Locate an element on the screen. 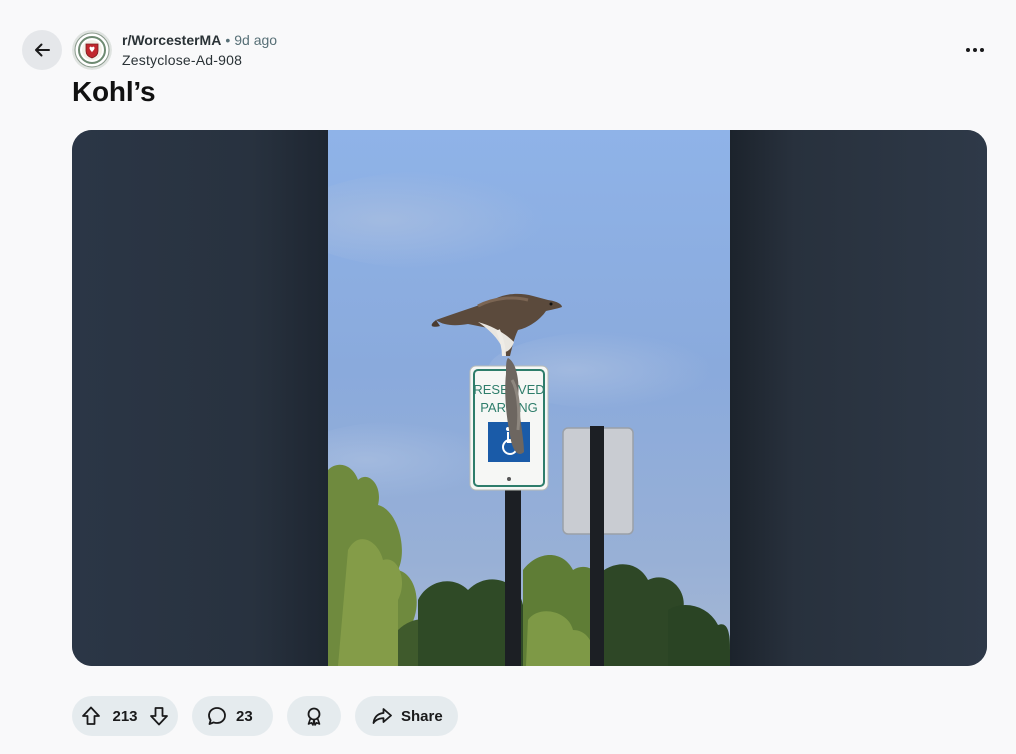  post-age: 9d ago is located at coordinates (256, 40).